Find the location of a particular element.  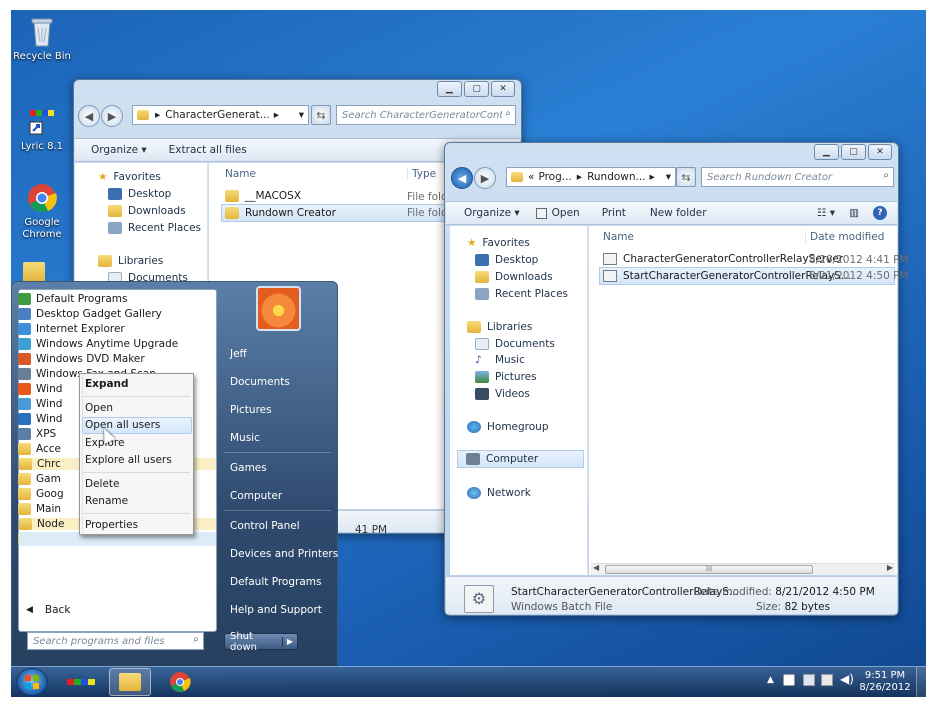

print-button: Print is located at coordinates (614, 213).